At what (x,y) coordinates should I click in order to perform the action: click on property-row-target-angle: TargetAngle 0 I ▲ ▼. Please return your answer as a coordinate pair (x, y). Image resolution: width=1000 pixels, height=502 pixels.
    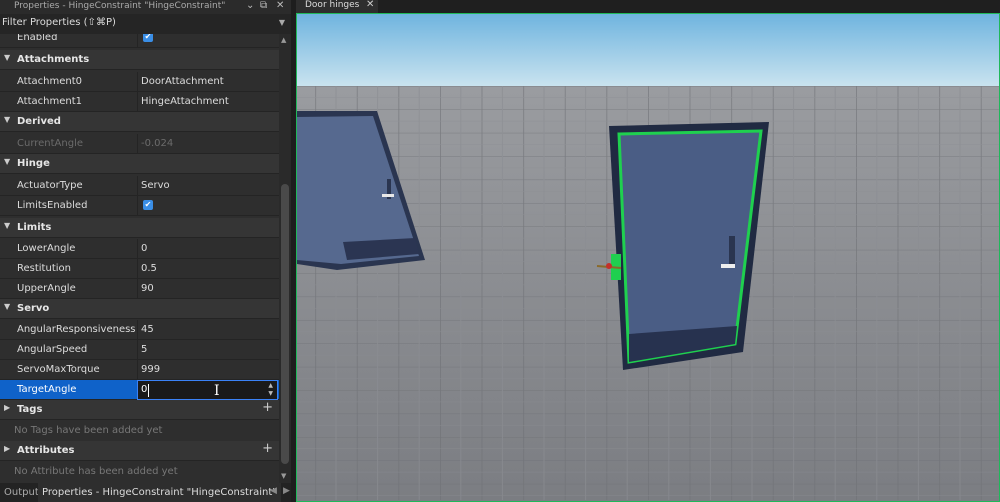
    Looking at the image, I should click on (139, 390).